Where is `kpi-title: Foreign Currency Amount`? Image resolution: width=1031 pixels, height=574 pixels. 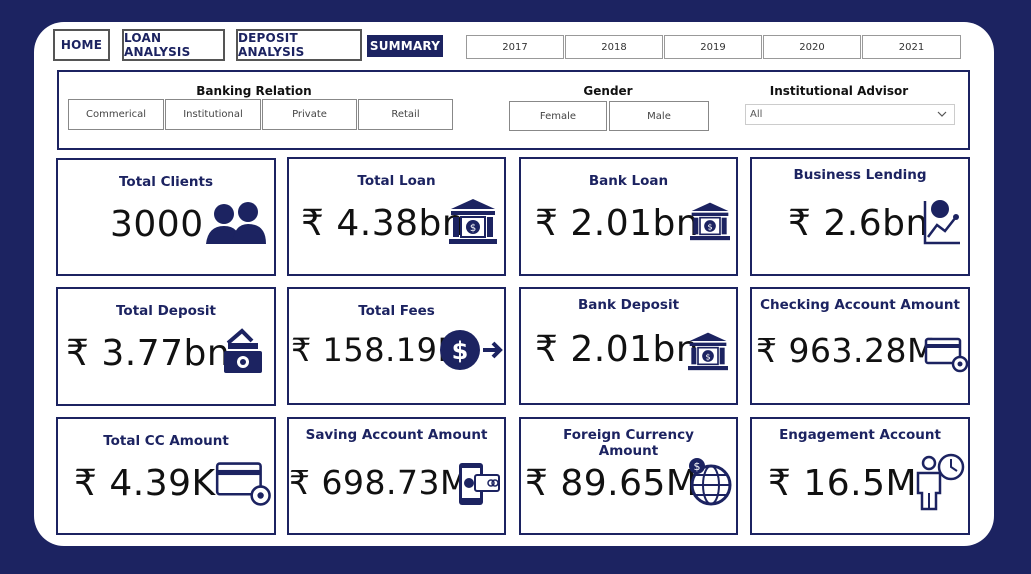
kpi-title: Foreign Currency Amount is located at coordinates (628, 443).